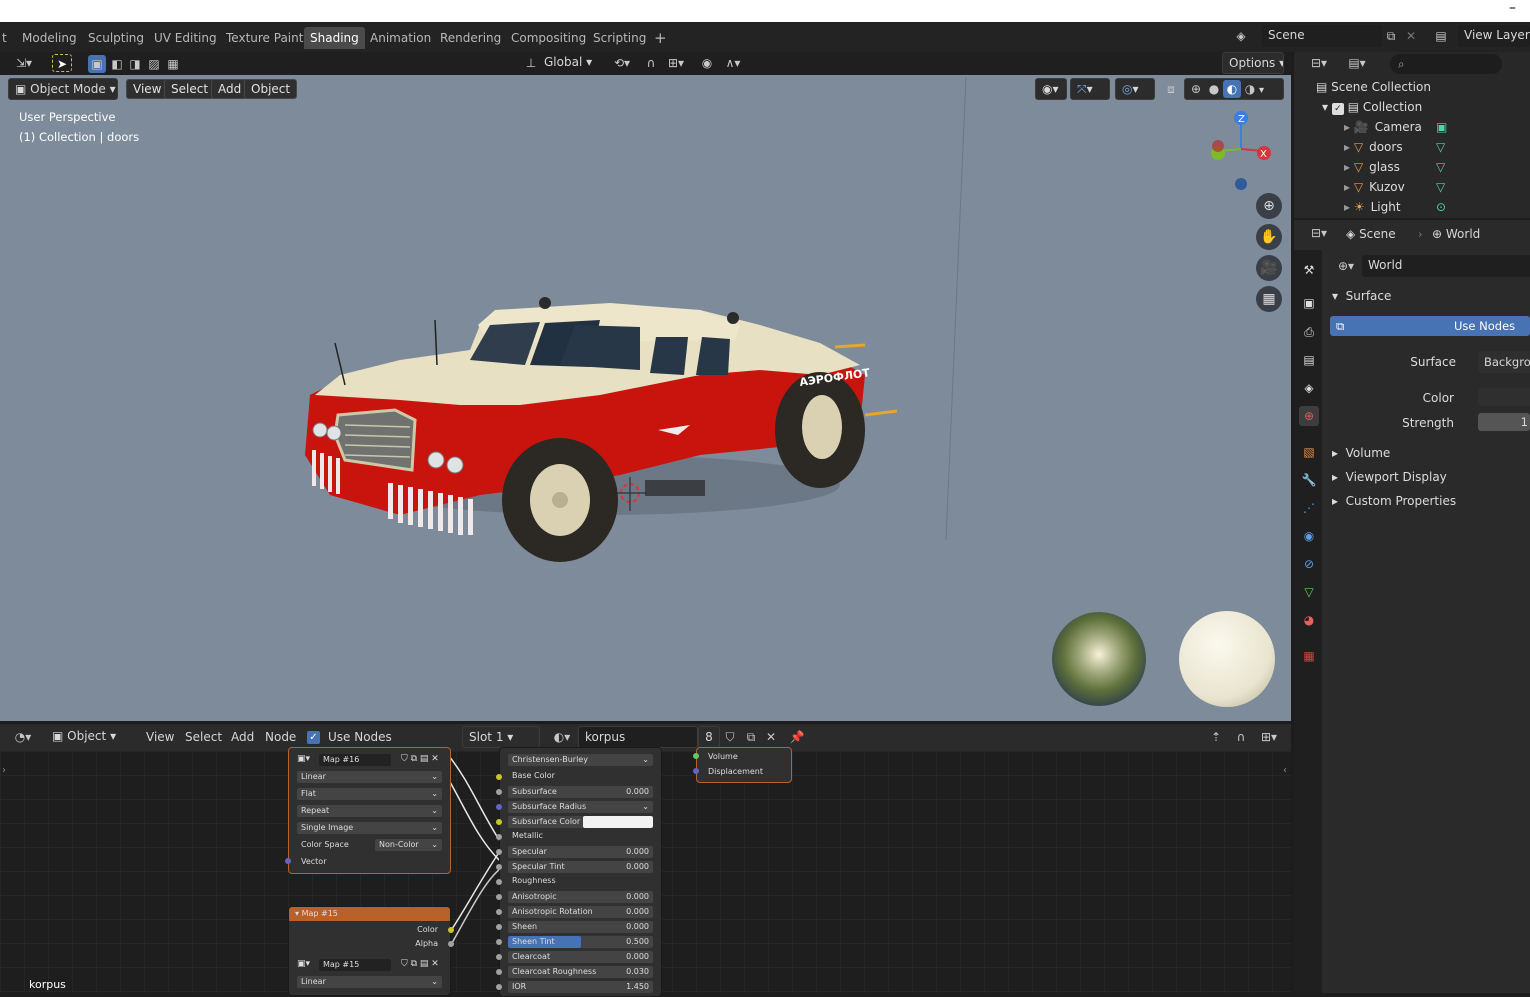 This screenshot has width=1530, height=997. What do you see at coordinates (4, 770) in the screenshot?
I see `left-collapse-arrow: ›` at bounding box center [4, 770].